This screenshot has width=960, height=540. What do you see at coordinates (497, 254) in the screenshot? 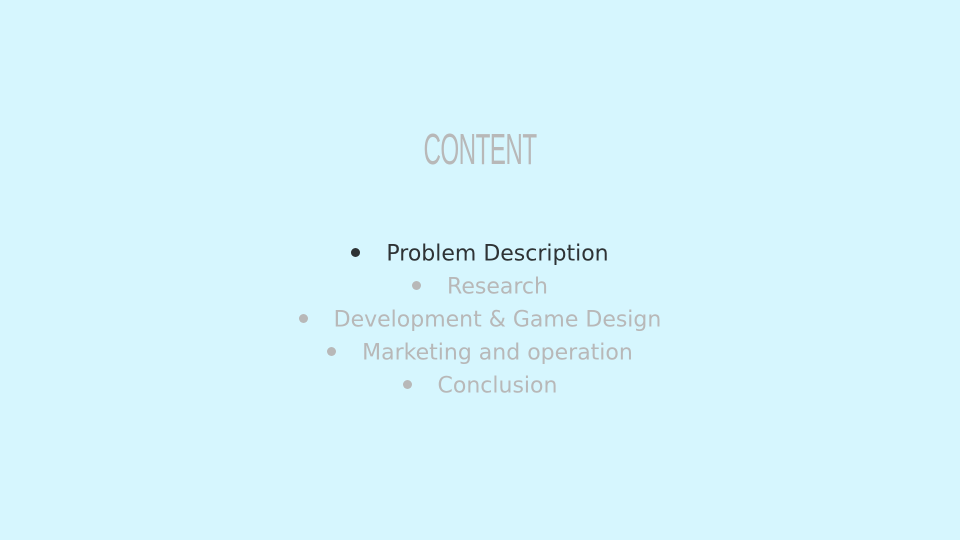
I see `agenda-item-label: Problem Description` at bounding box center [497, 254].